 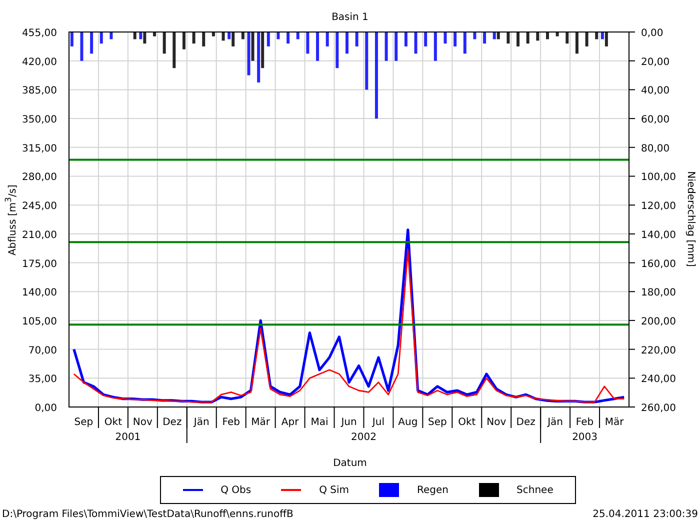 What do you see at coordinates (349, 422) in the screenshot?
I see `month-label: Jun` at bounding box center [349, 422].